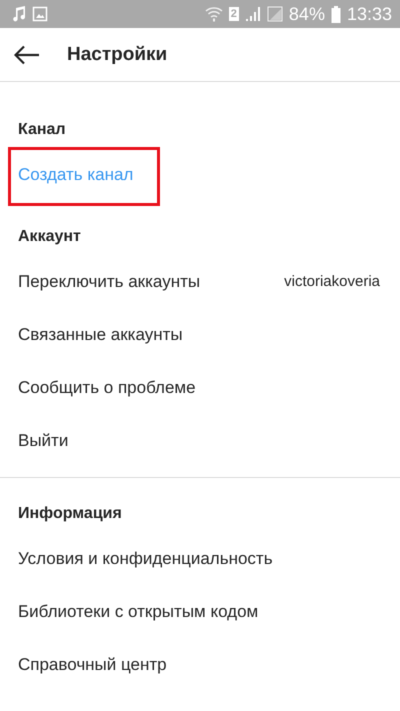 Image resolution: width=400 pixels, height=711 pixels. Describe the element at coordinates (109, 282) in the screenshot. I see `settings-item: Переключить аккаунты` at that location.